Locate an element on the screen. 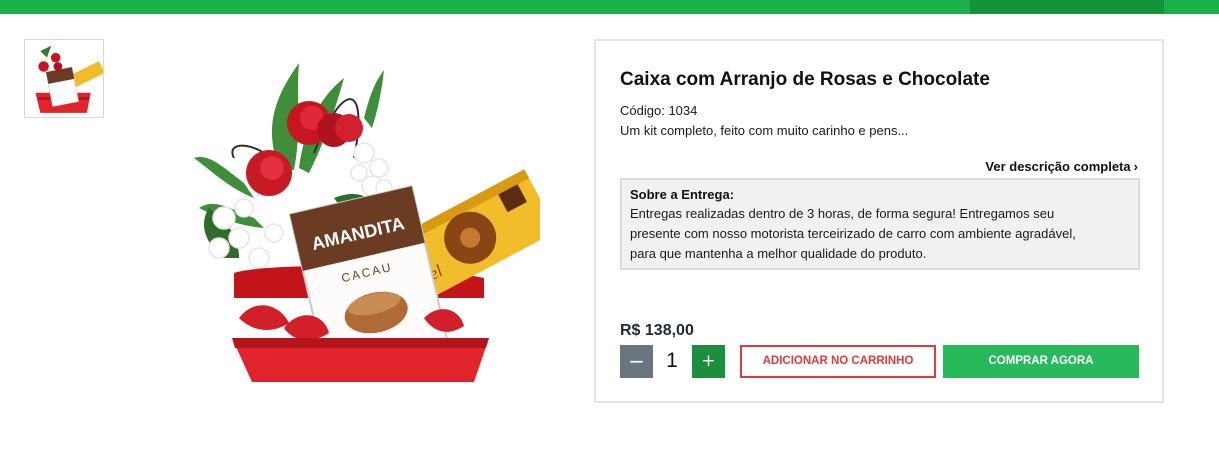 This screenshot has width=1219, height=458. quantity-value: 1 is located at coordinates (672, 361).